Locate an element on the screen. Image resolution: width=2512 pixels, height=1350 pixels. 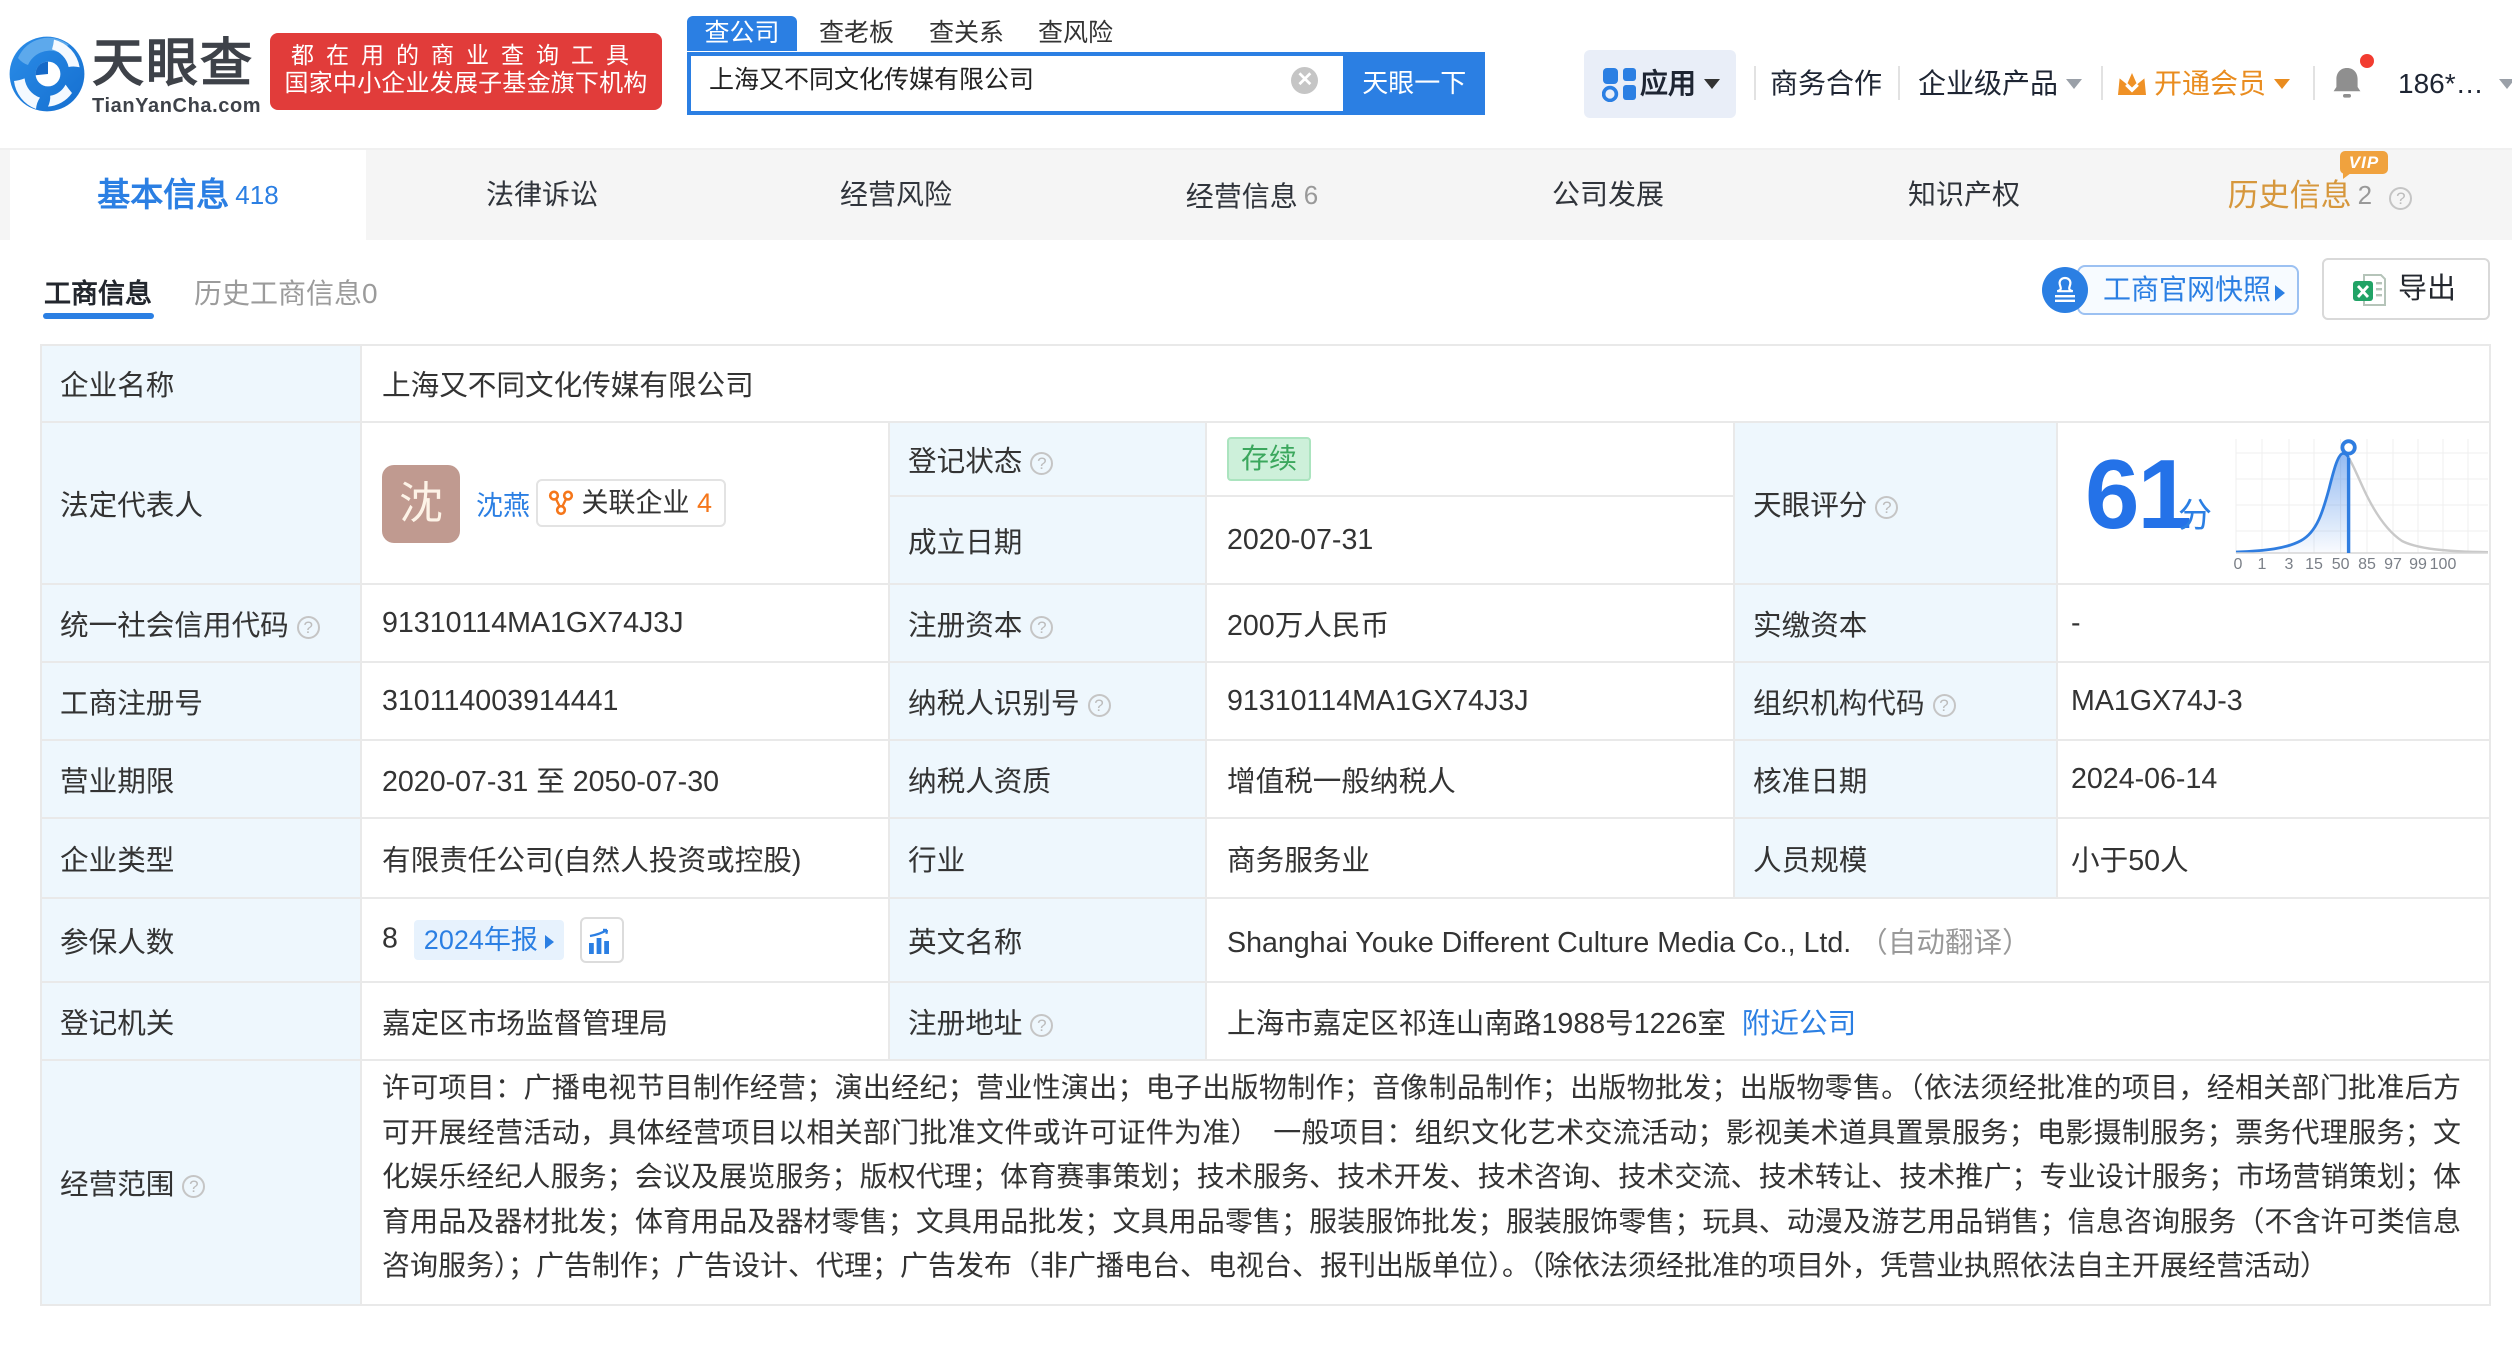
svg-text: 50 is located at coordinates (2341, 564).